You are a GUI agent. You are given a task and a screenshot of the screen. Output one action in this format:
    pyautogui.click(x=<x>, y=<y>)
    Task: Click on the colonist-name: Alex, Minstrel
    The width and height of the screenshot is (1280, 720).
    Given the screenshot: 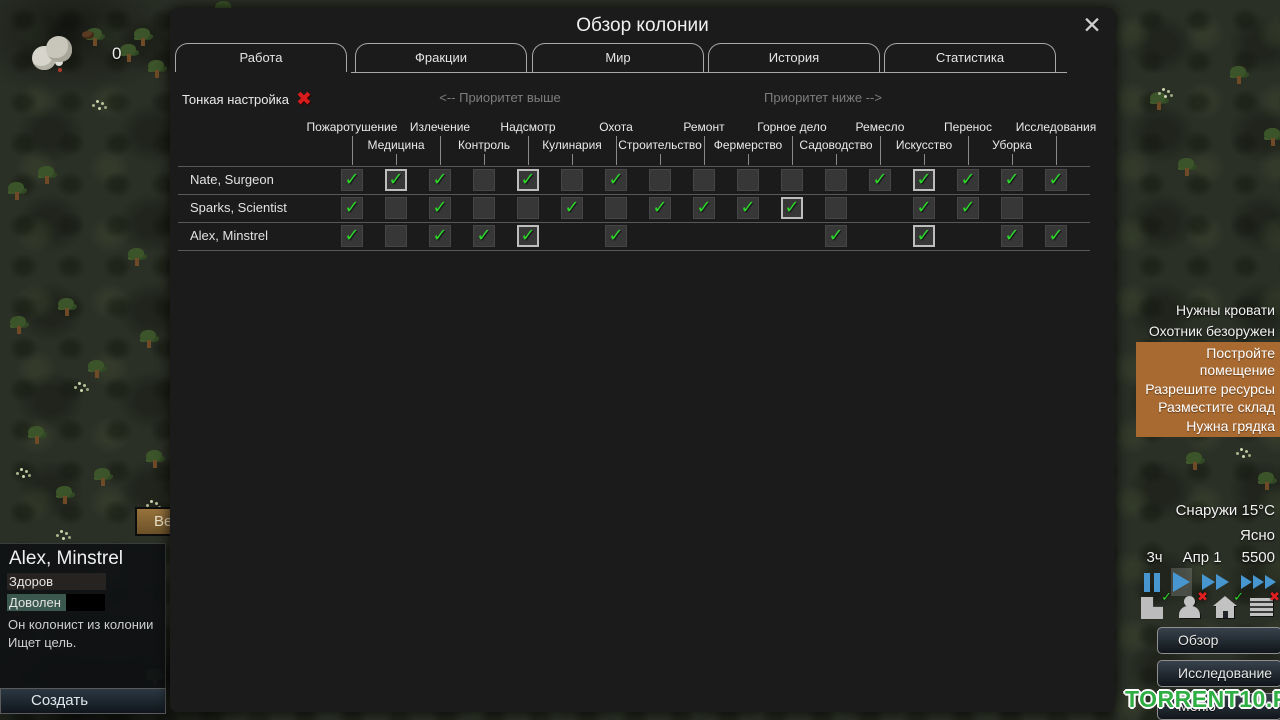 What is the action you would take?
    pyautogui.click(x=66, y=558)
    